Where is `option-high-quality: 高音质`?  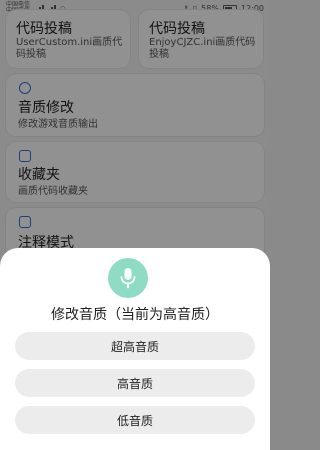
option-high-quality: 高音质 is located at coordinates (135, 383).